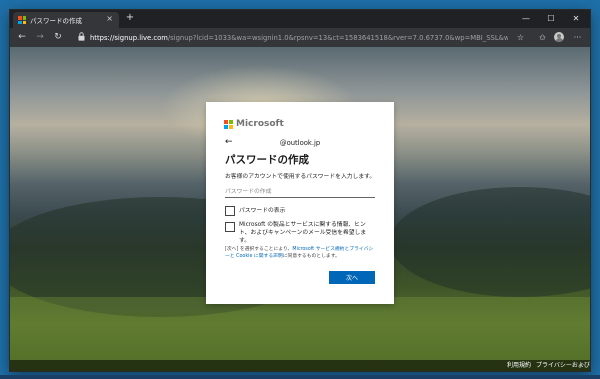  Describe the element at coordinates (559, 37) in the screenshot. I see `profile-avatar` at that location.